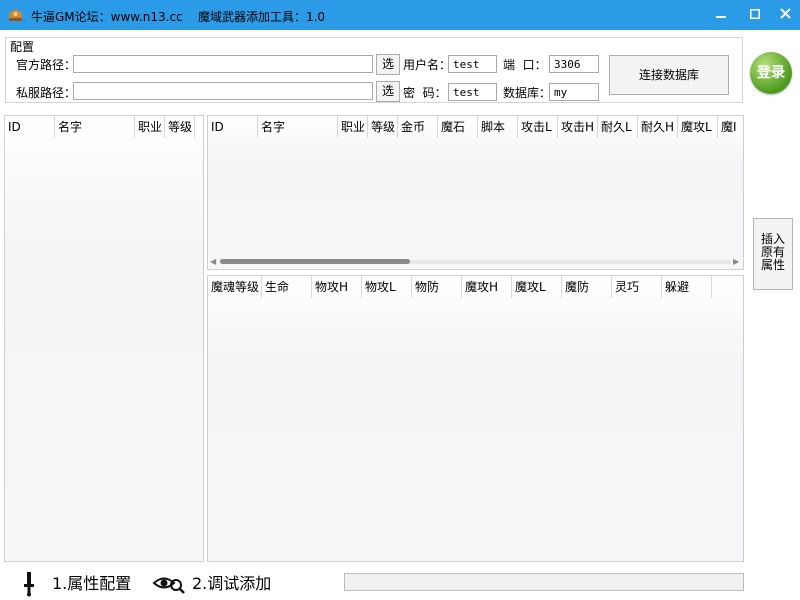 The height and width of the screenshot is (600, 800). What do you see at coordinates (15, 15) in the screenshot?
I see `app-icon` at bounding box center [15, 15].